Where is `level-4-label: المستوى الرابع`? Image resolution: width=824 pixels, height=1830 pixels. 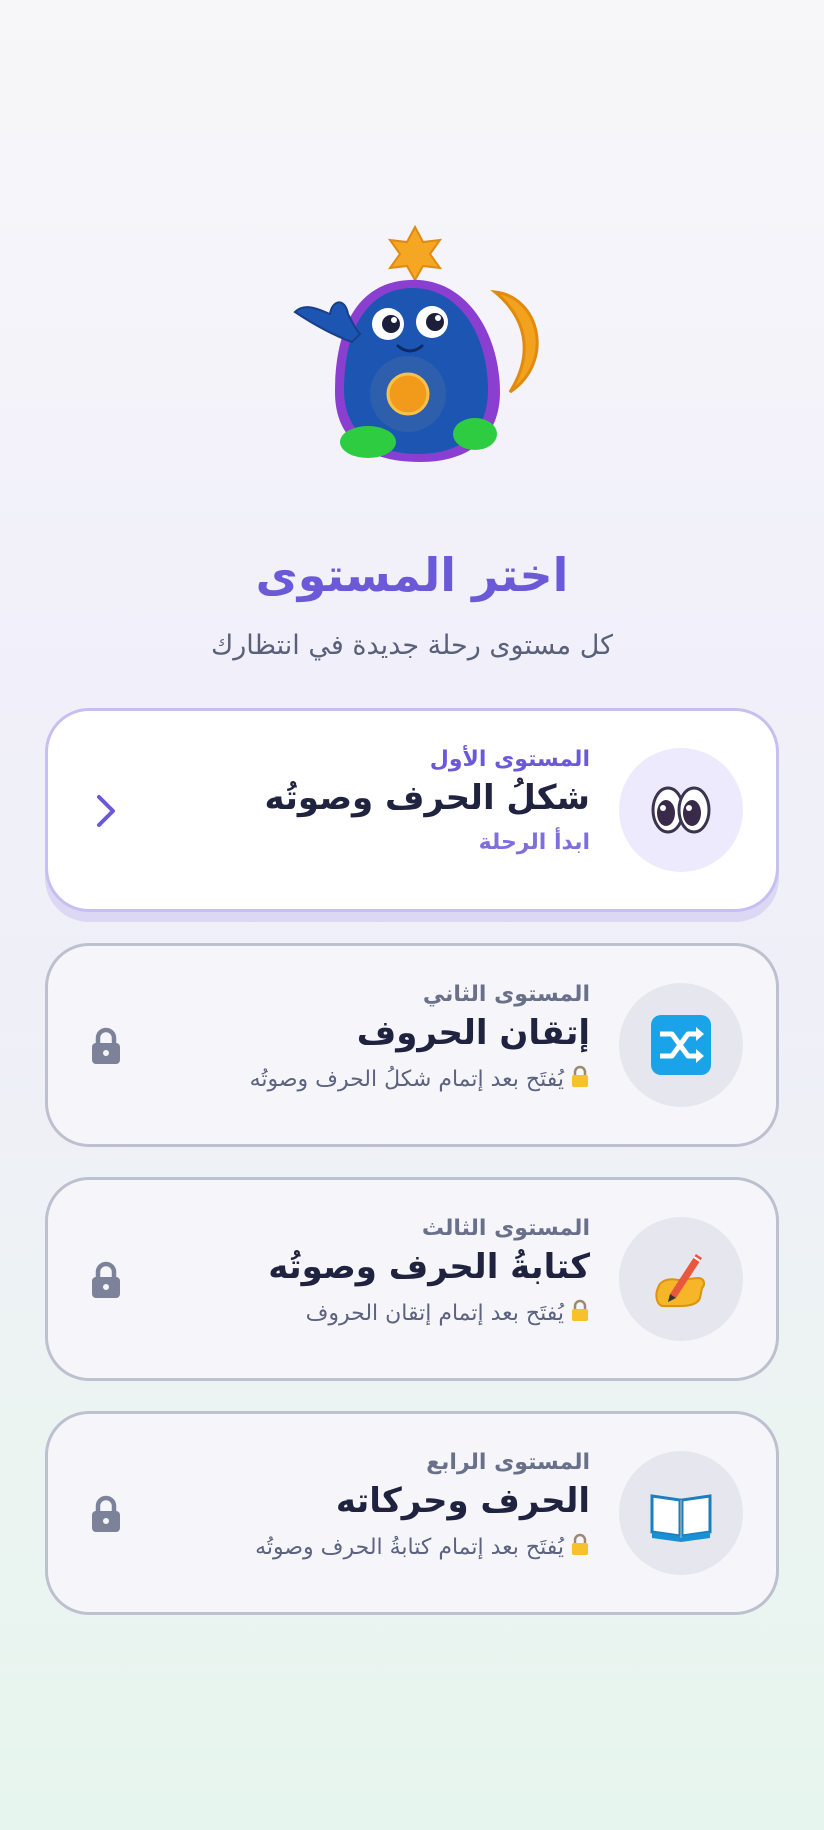
level-4-label: المستوى الرابع is located at coordinates (508, 1462).